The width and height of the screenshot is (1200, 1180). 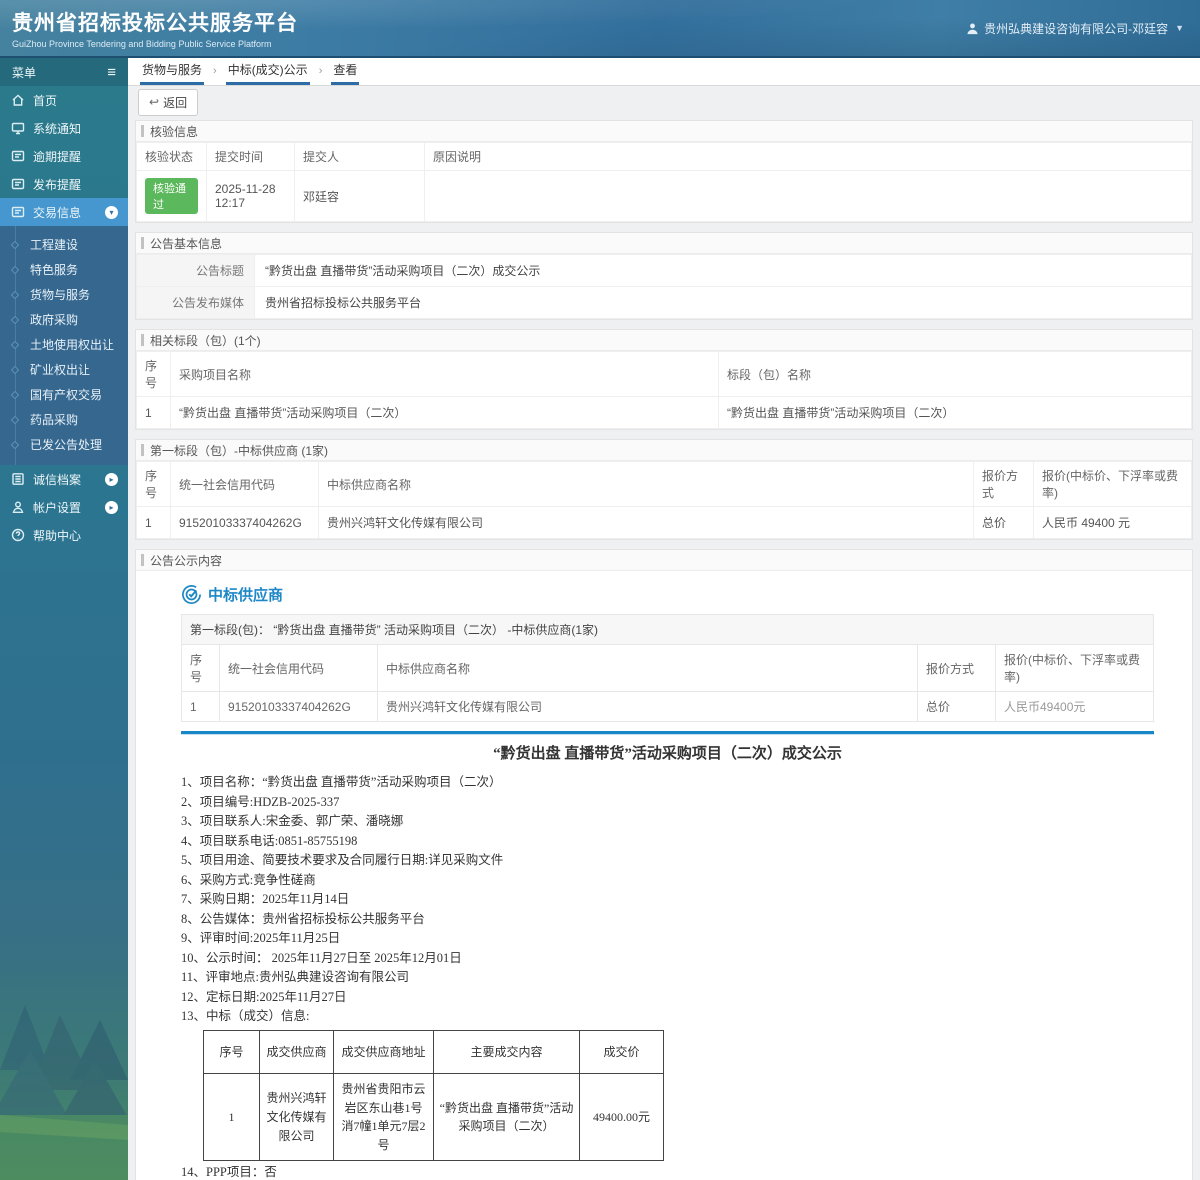 What do you see at coordinates (342, 860) in the screenshot?
I see `doc-line-usage: 5、项目用途、简要技术要求及合同履行日期:详见采购文件` at bounding box center [342, 860].